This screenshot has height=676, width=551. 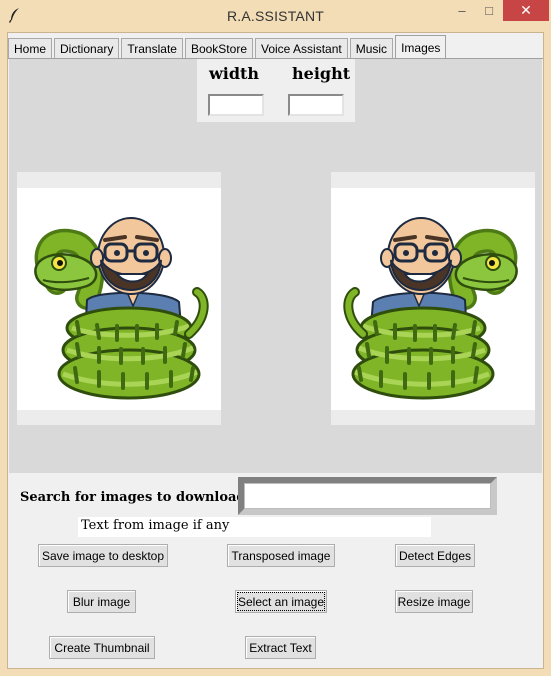 I want to click on maximize-button: □, so click(x=489, y=10).